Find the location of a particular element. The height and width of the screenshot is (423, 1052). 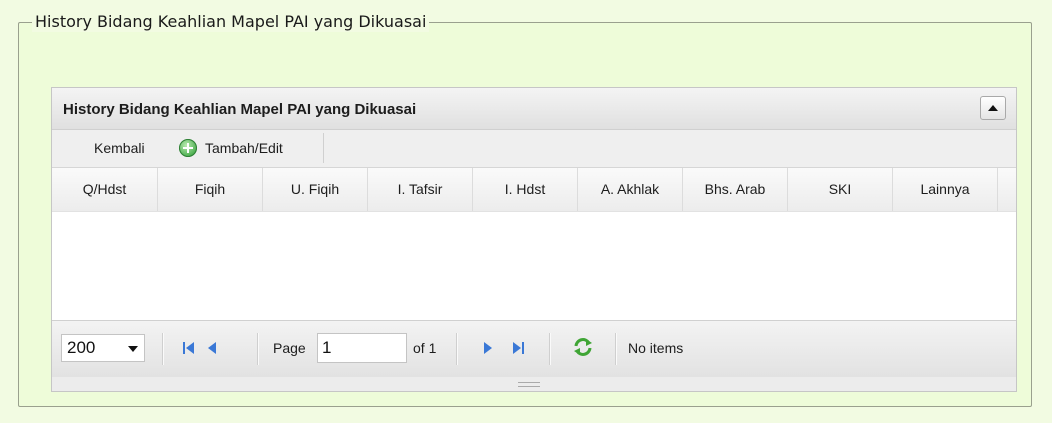

pager-status: No items is located at coordinates (656, 348).